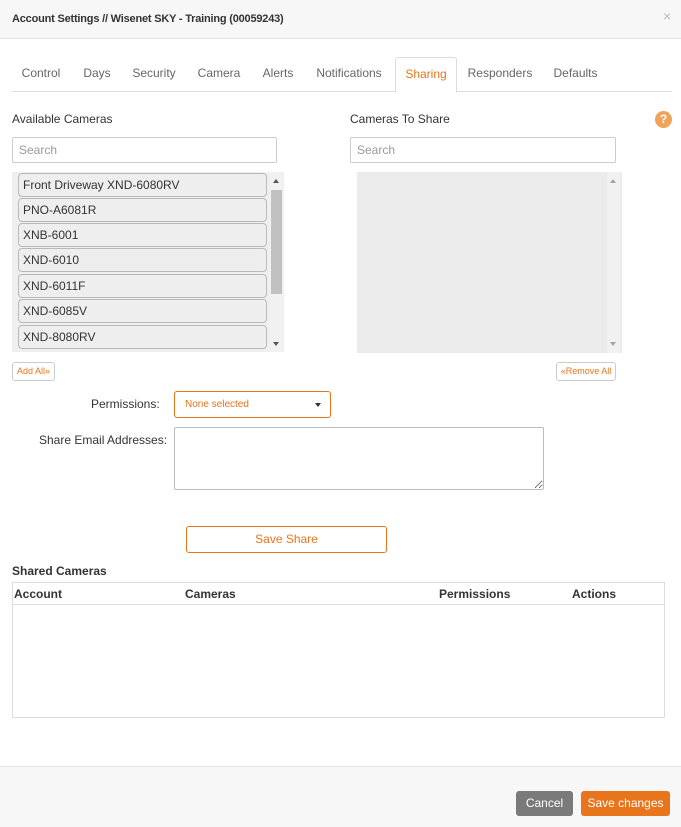  I want to click on shared-cameras-title: Shared Cameras, so click(59, 571).